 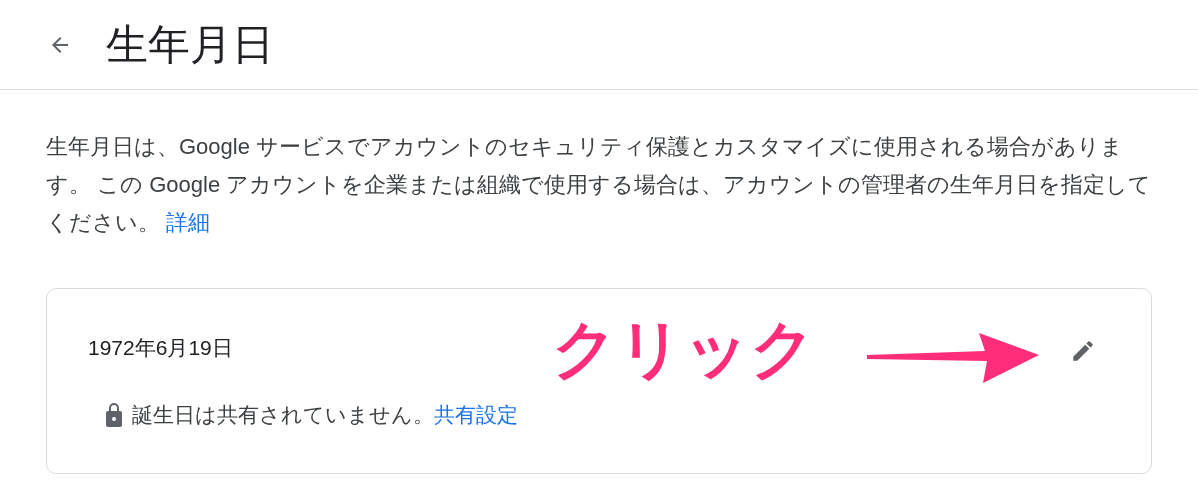 What do you see at coordinates (684, 349) in the screenshot?
I see `click-annotation: クリック` at bounding box center [684, 349].